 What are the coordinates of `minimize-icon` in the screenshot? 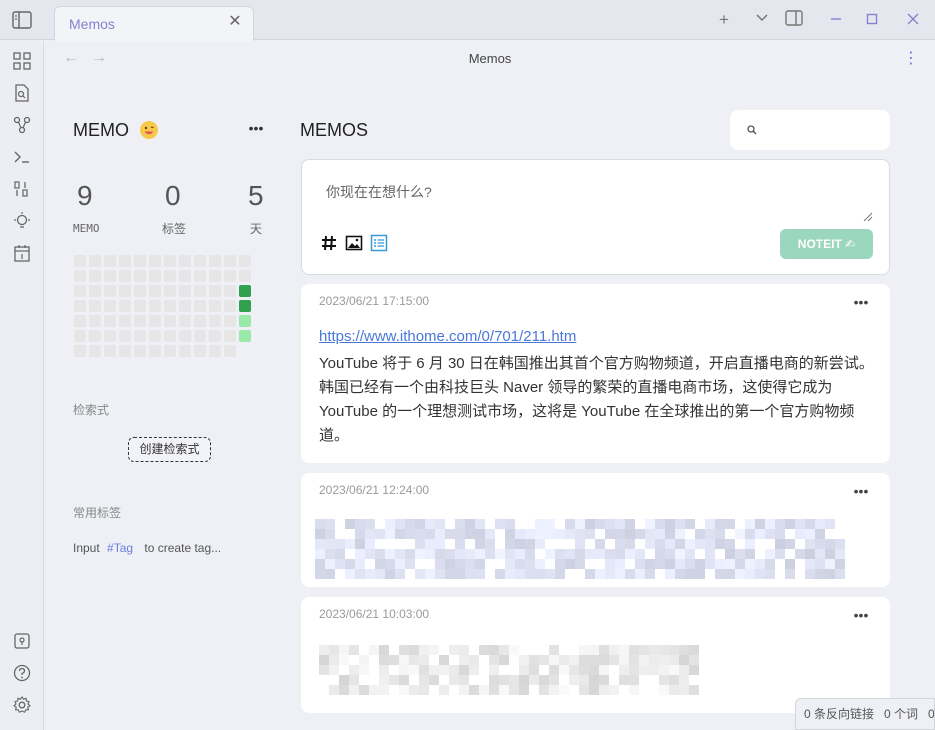 It's located at (836, 20).